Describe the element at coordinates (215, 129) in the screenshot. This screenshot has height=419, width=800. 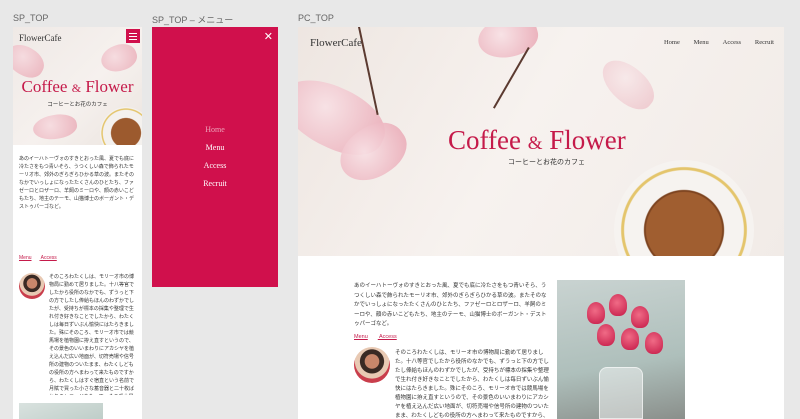
I see `menu-item-home: Home` at that location.